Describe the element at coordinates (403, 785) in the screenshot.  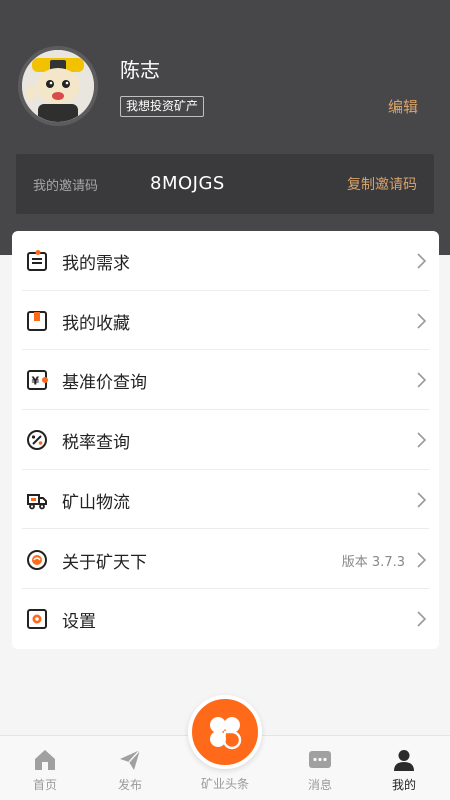
I see `tab-label: 我的` at that location.